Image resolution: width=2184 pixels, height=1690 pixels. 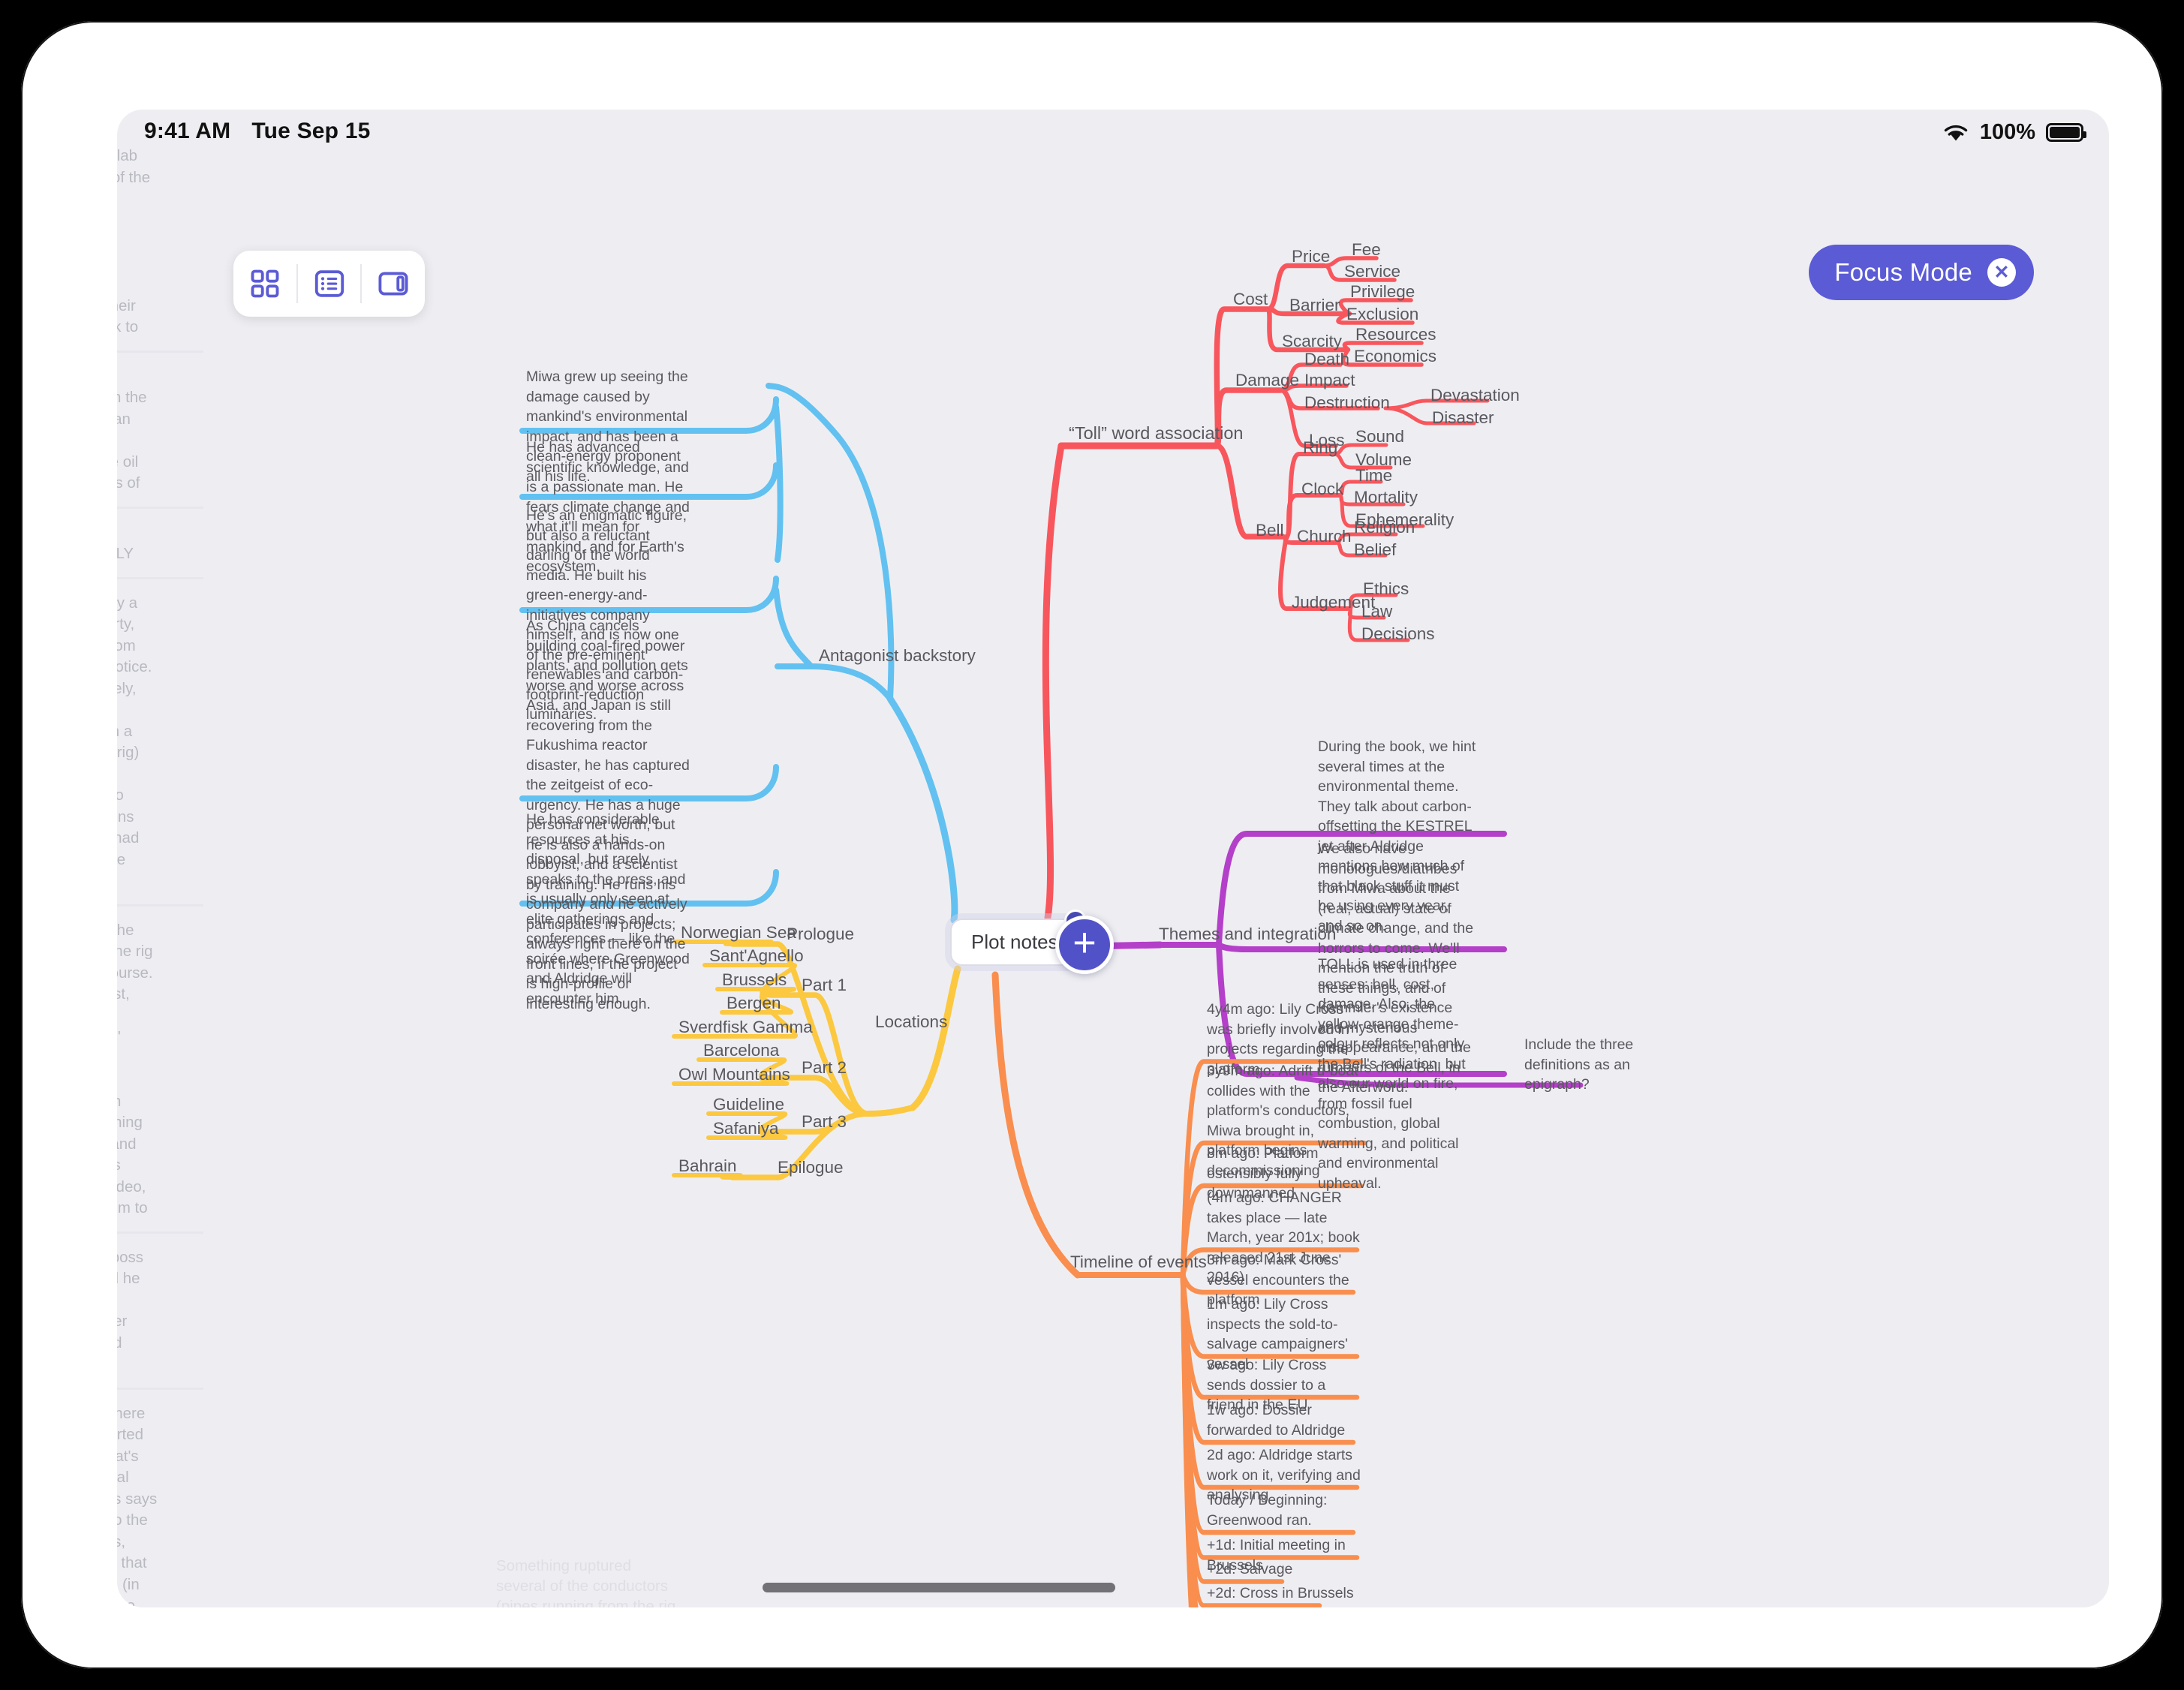 What do you see at coordinates (1375, 550) in the screenshot?
I see `node-belief: Belief` at bounding box center [1375, 550].